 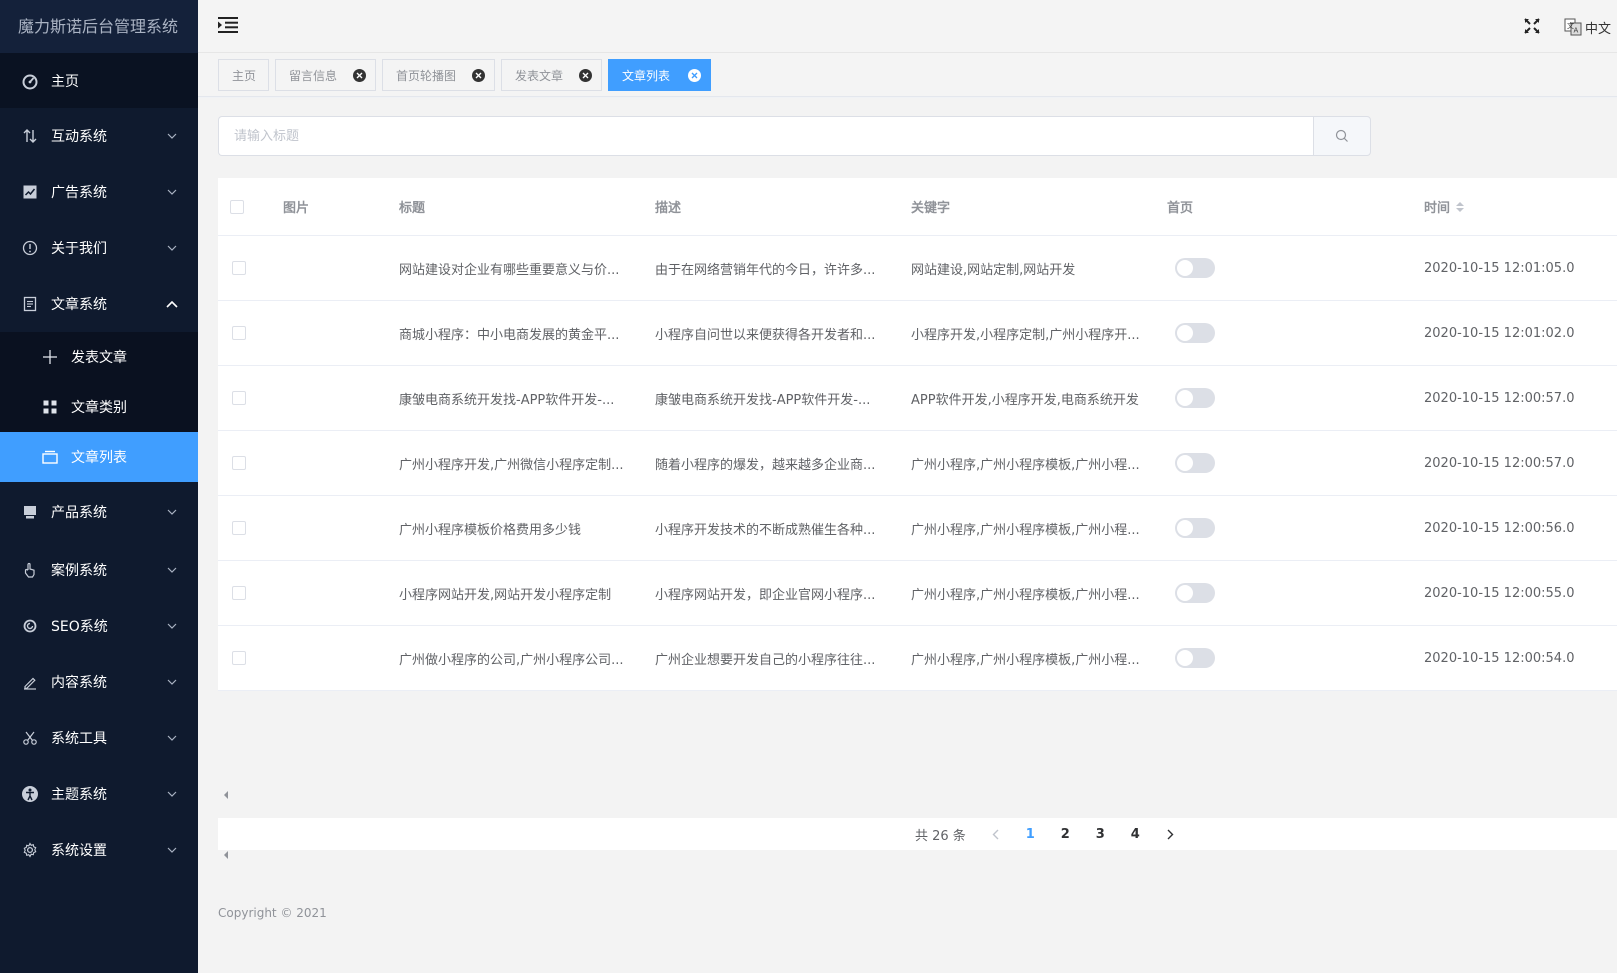 I want to click on chevron-right-icon, so click(x=1170, y=834).